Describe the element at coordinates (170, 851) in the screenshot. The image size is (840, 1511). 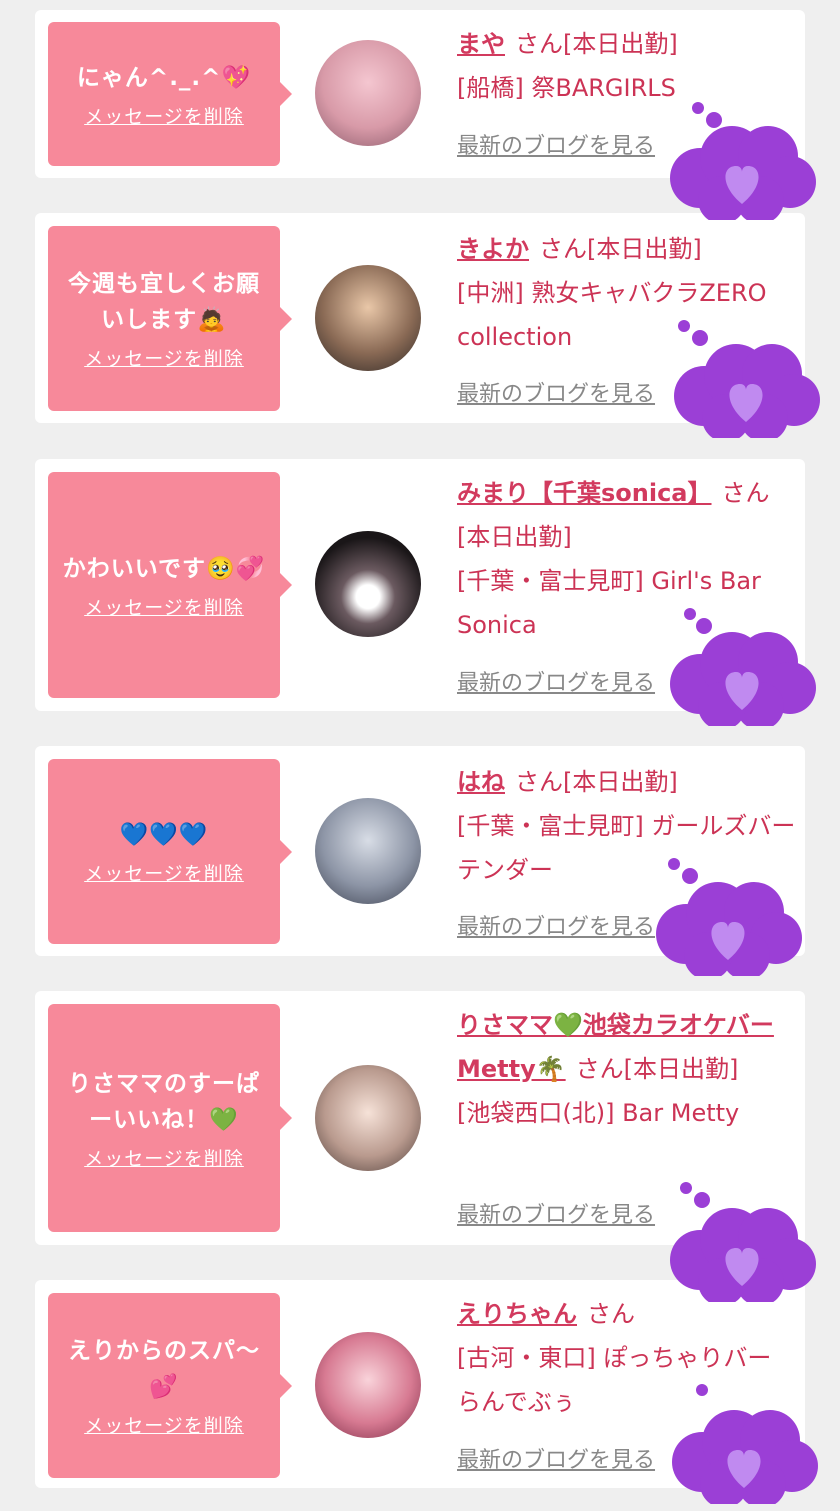
I see `message-bubble: 💙💙💙 メッセージを削除` at that location.